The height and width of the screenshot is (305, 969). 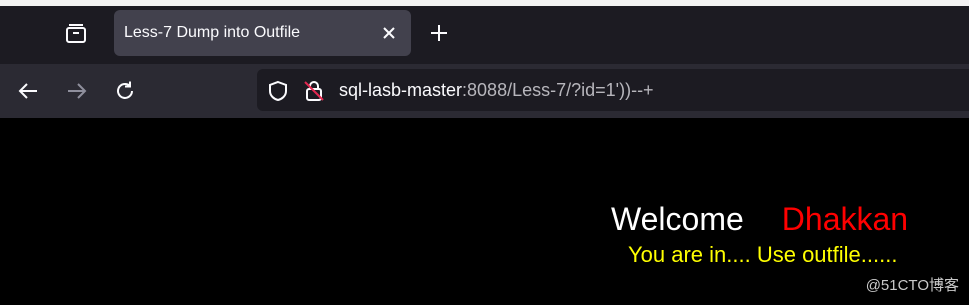 I want to click on user-name: Dhakkan, so click(x=845, y=219).